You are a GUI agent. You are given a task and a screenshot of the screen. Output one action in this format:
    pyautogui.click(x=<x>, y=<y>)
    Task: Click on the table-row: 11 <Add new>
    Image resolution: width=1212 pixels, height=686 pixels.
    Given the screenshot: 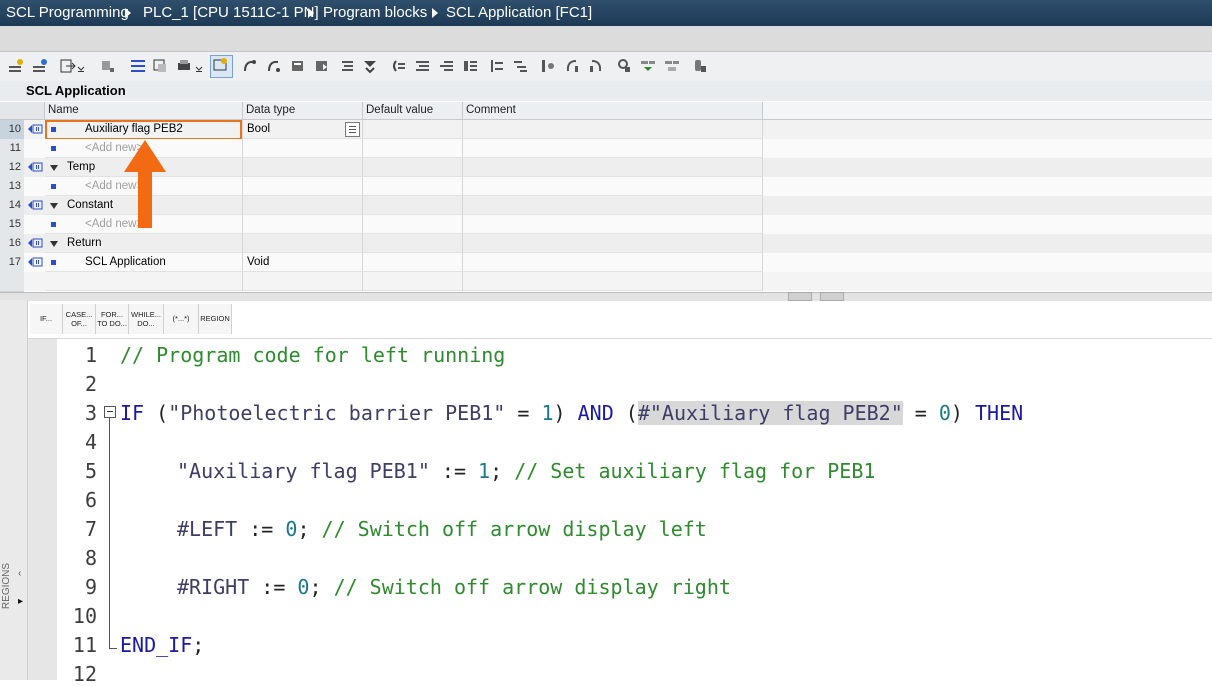 What is the action you would take?
    pyautogui.click(x=606, y=149)
    